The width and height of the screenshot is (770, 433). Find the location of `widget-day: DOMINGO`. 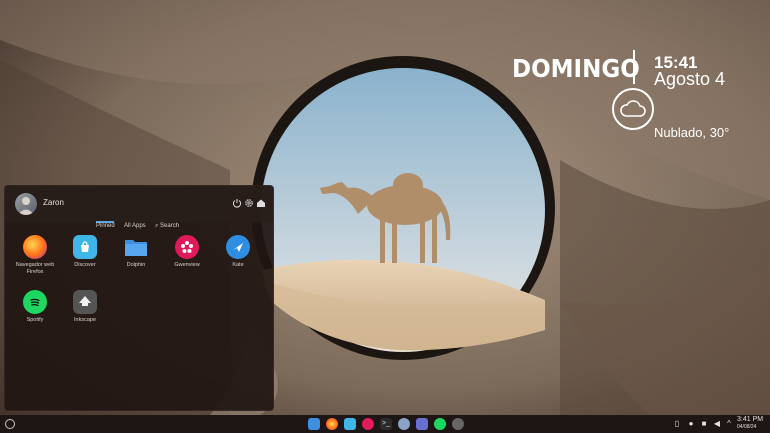

widget-day: DOMINGO is located at coordinates (576, 68).